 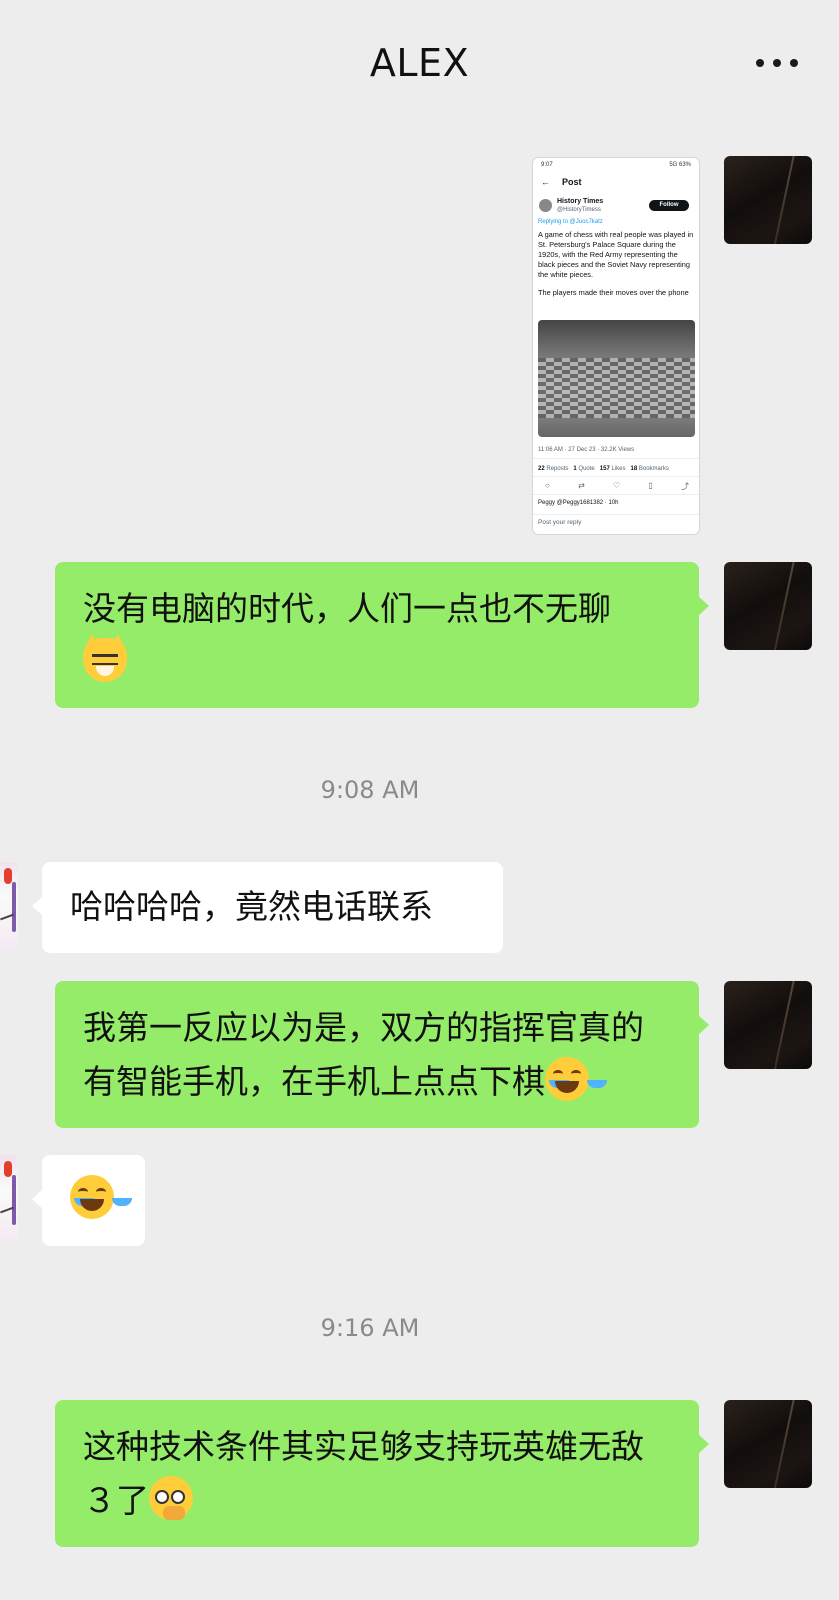 What do you see at coordinates (382, 1473) in the screenshot?
I see `message-bubble-self: 这种技术条件其实足够支持玩英雄无敌３了` at bounding box center [382, 1473].